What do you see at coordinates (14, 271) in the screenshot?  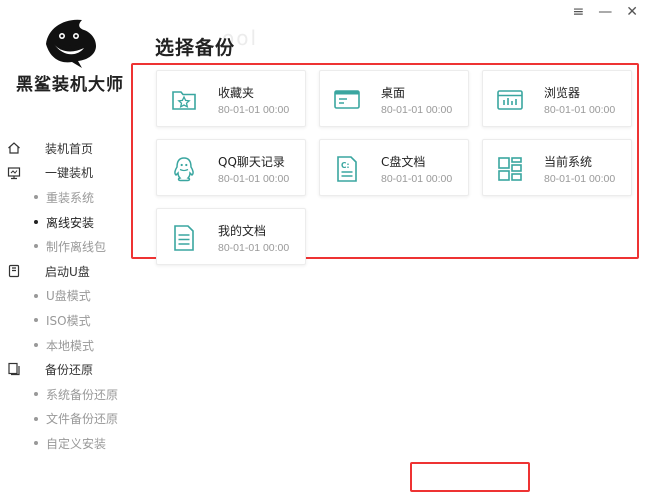 I see `usb-drive-icon` at bounding box center [14, 271].